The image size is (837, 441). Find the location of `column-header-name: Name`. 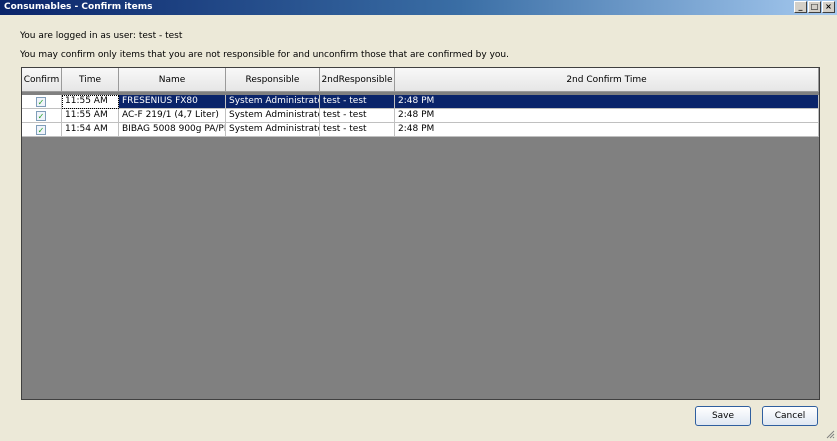

column-header-name: Name is located at coordinates (172, 80).